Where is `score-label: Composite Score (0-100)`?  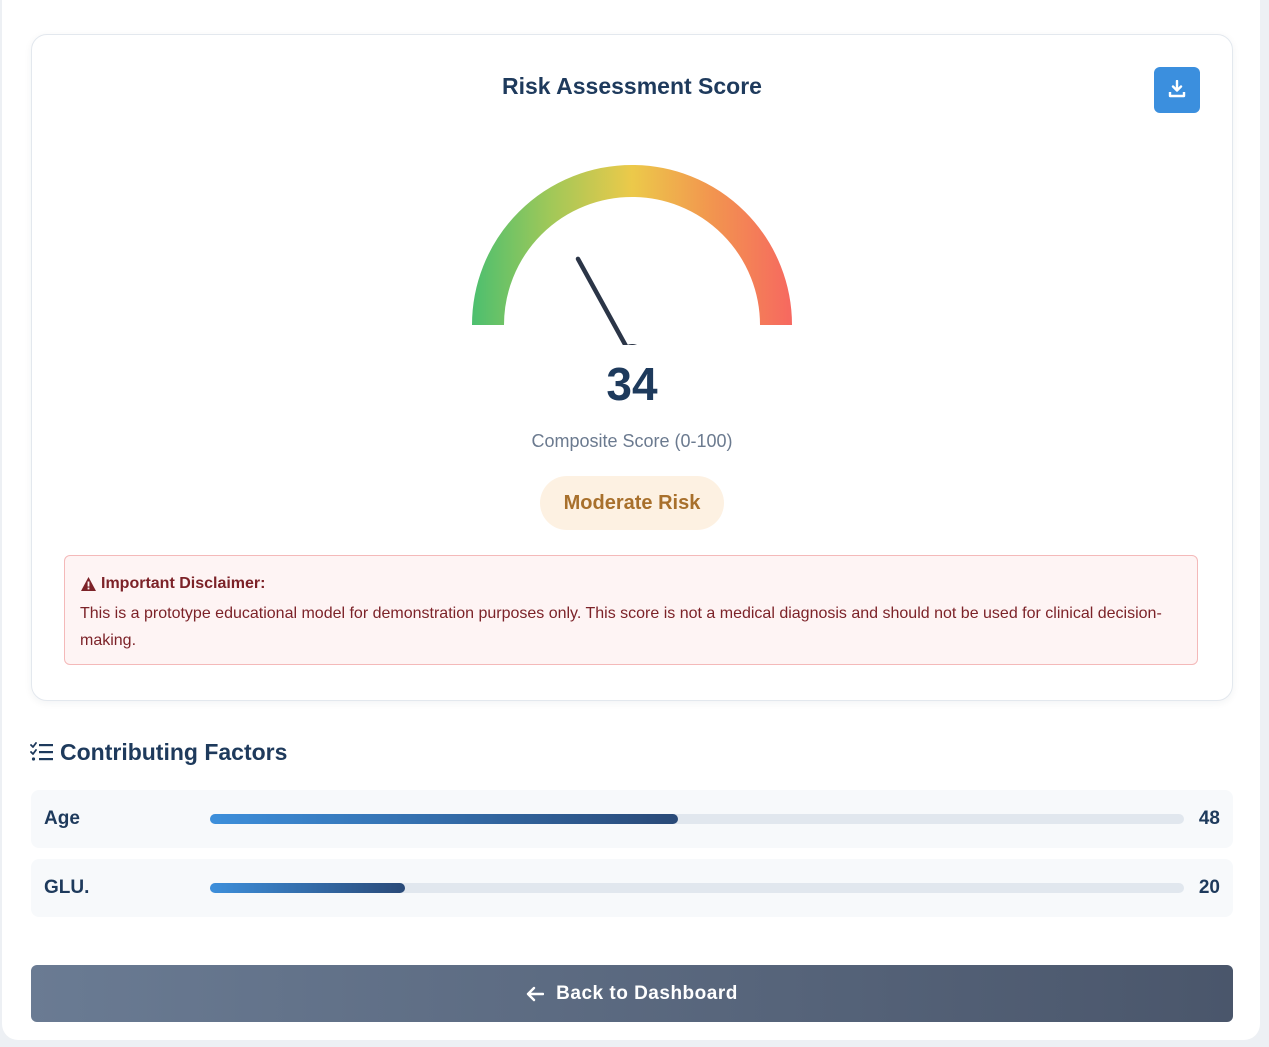 score-label: Composite Score (0-100) is located at coordinates (632, 441).